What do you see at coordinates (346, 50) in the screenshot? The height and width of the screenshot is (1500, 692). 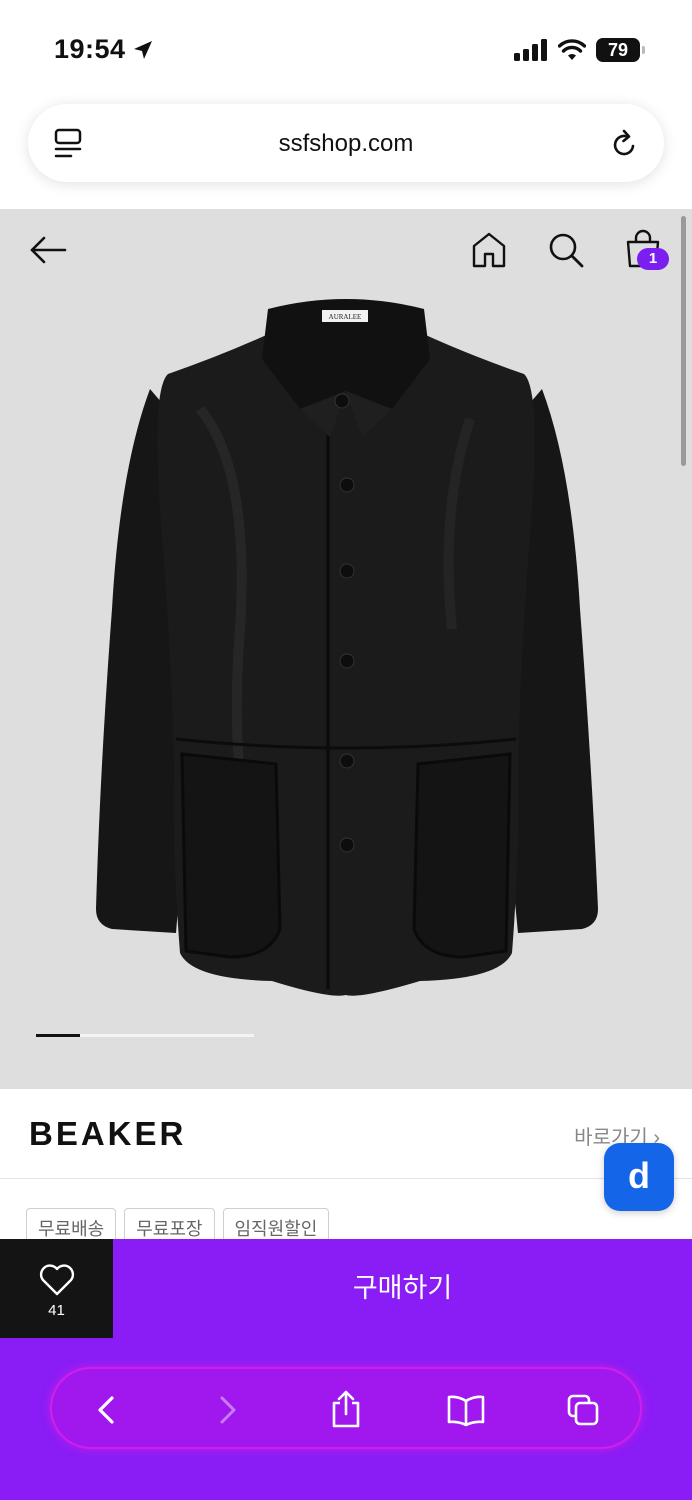 I see `status-bar: 19:54 79` at bounding box center [346, 50].